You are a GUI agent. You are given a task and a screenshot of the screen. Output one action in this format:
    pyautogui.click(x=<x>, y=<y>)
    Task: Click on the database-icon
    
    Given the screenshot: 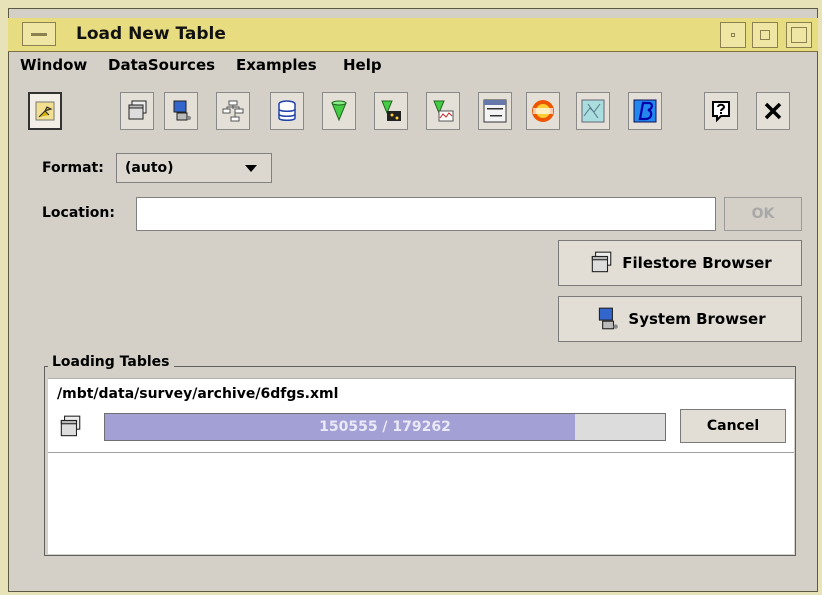 What is the action you would take?
    pyautogui.click(x=287, y=110)
    